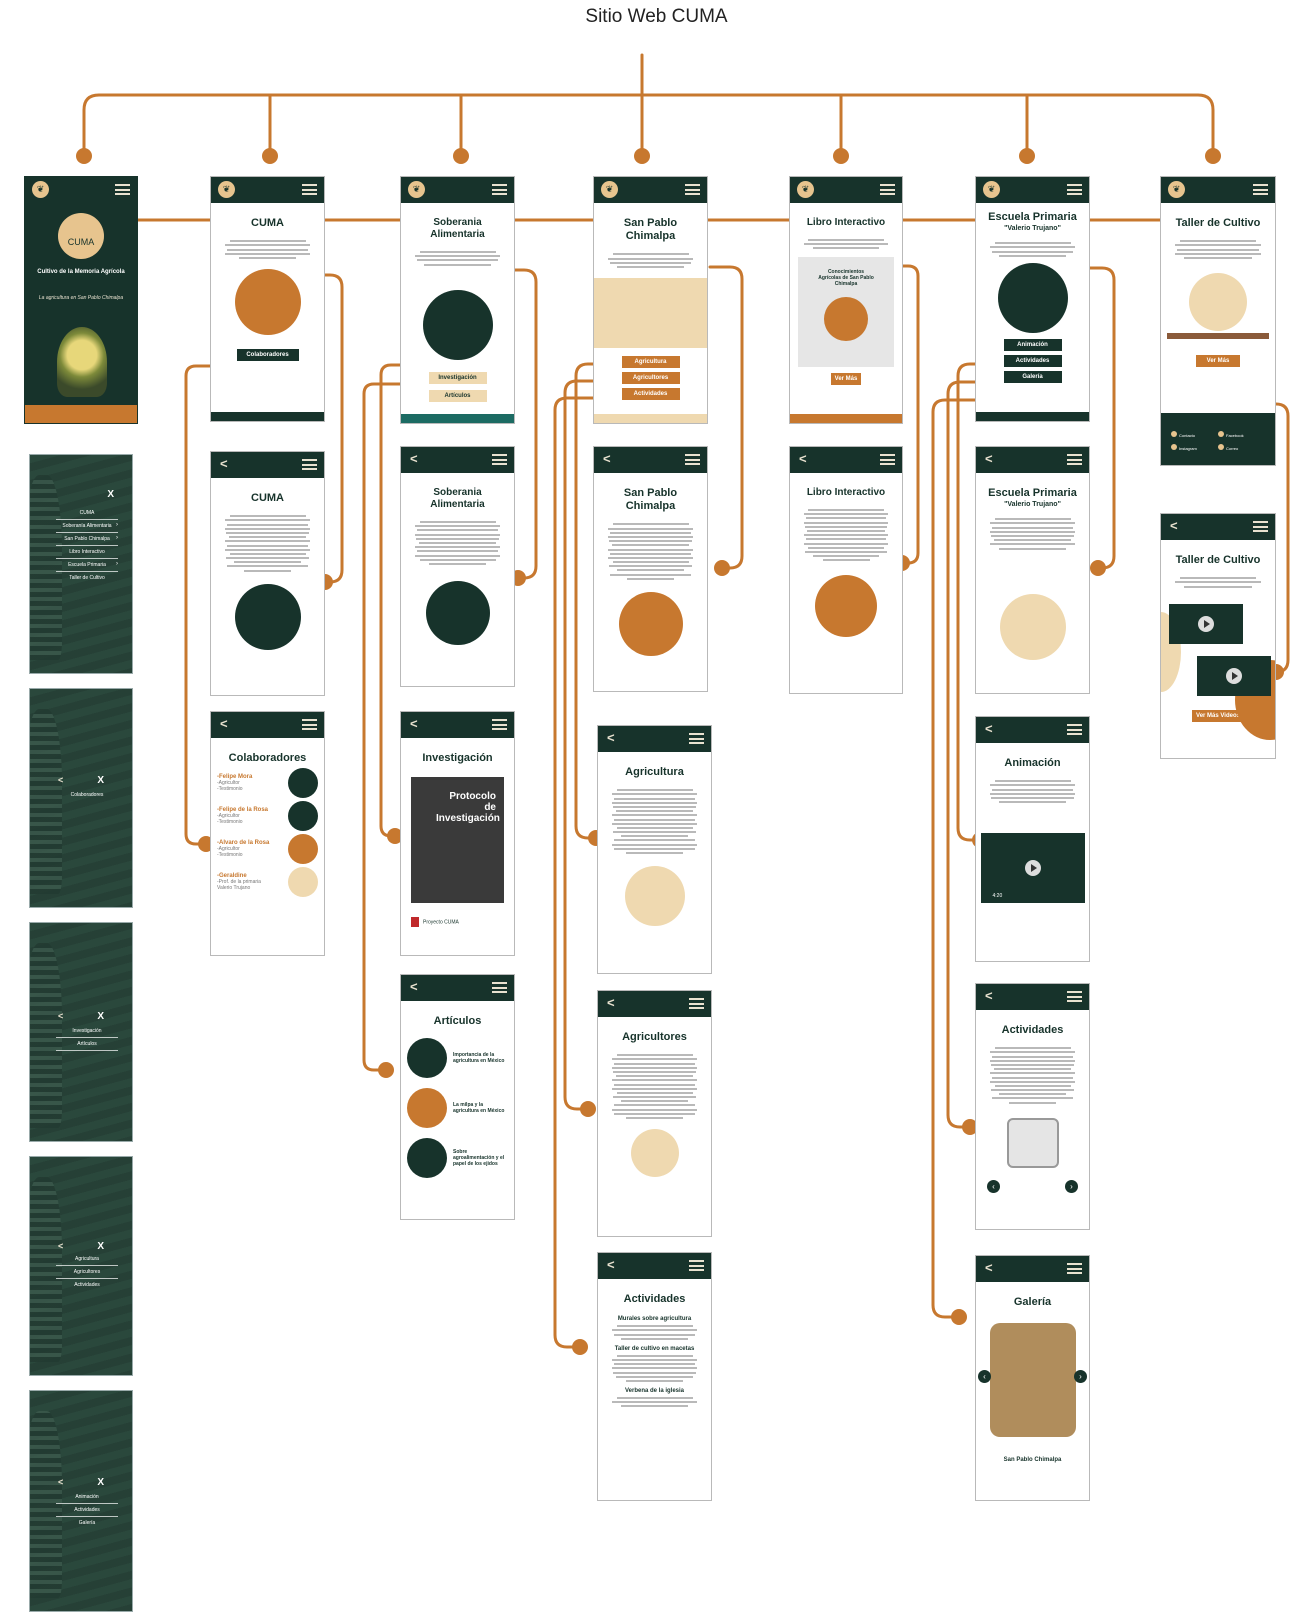  Describe the element at coordinates (87, 565) in the screenshot. I see `menu-item-escuela: Escuela Primaria ›` at that location.